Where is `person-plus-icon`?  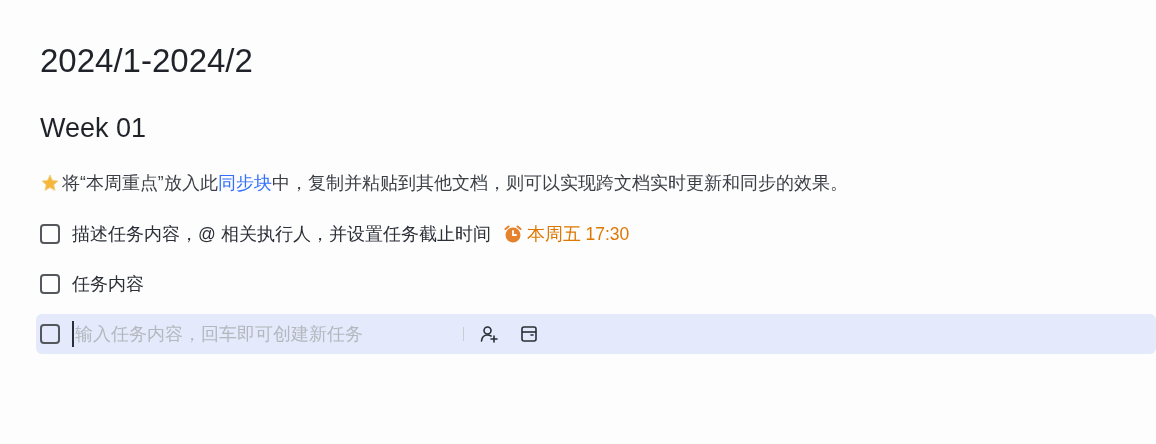 person-plus-icon is located at coordinates (489, 334).